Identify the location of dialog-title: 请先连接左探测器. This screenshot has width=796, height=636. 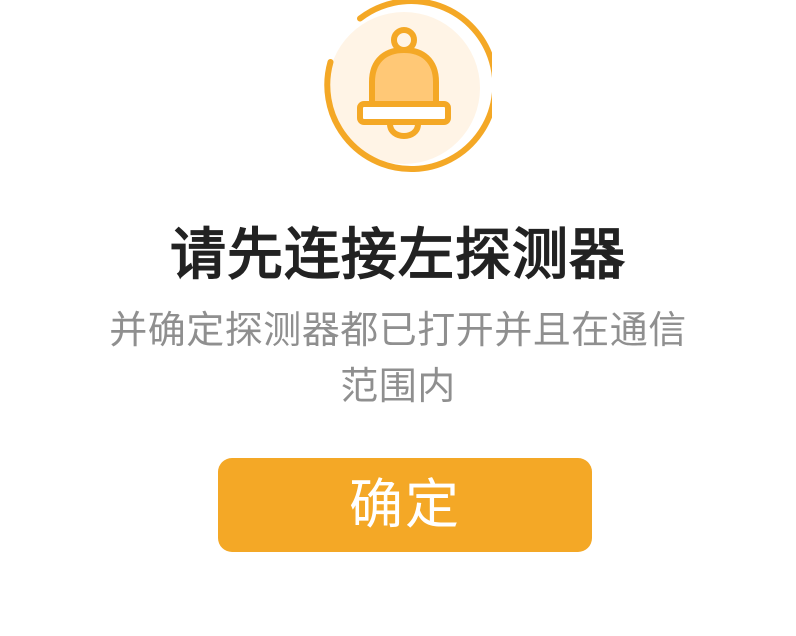
(398, 255).